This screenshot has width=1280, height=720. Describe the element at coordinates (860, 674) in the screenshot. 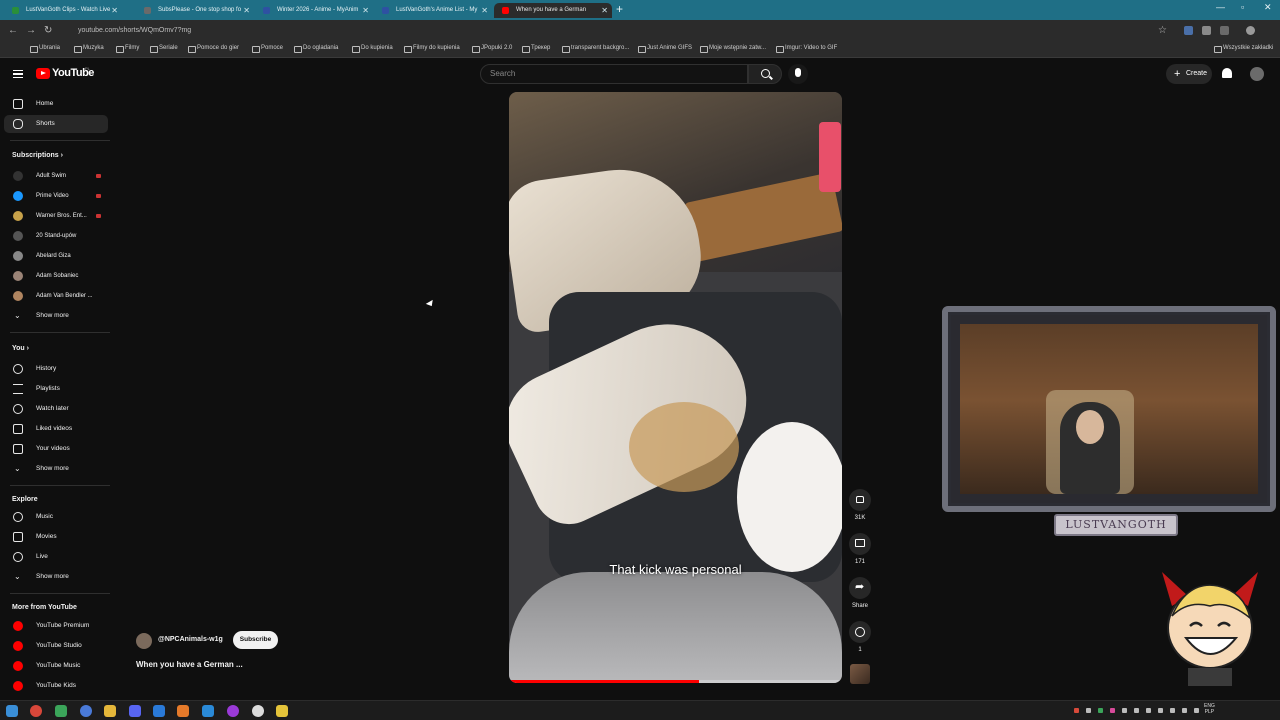

I see `sound-thumbnail` at that location.